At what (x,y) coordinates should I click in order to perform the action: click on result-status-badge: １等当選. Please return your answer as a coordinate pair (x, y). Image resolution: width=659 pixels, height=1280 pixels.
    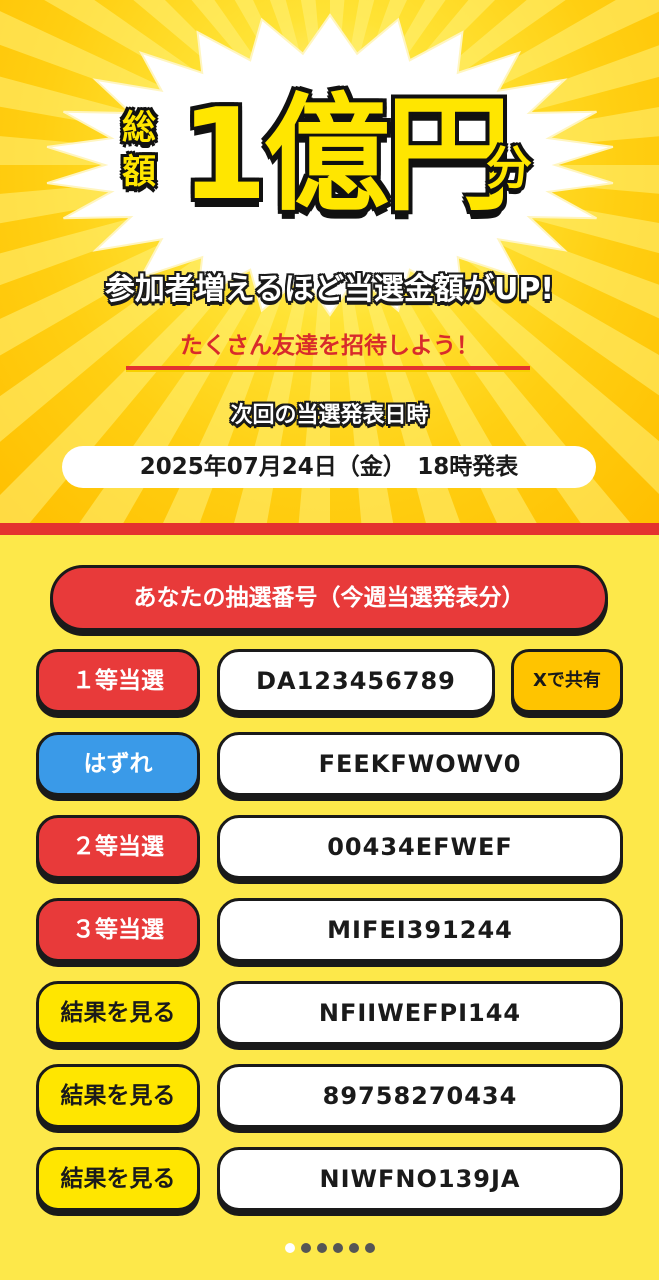
    Looking at the image, I should click on (118, 681).